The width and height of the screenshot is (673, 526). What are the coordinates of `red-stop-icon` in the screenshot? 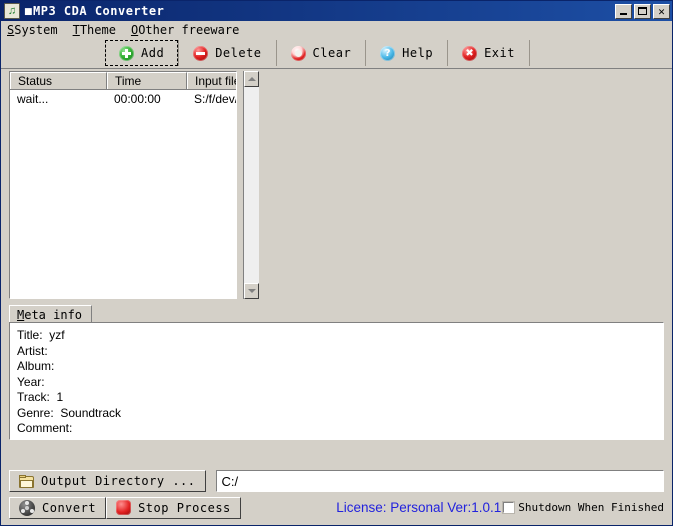 It's located at (124, 507).